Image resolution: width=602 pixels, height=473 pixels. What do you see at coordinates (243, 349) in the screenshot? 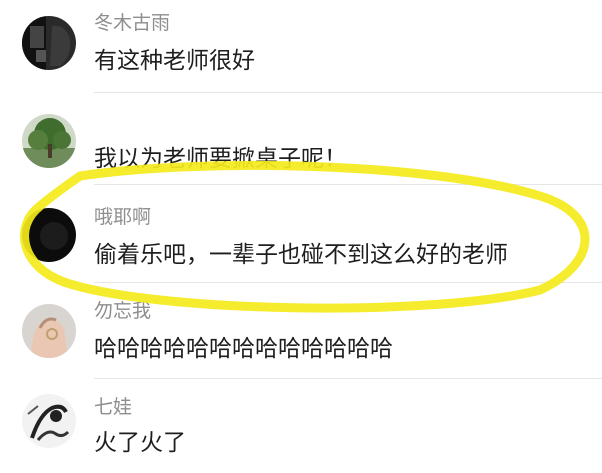
I see `comment-text: 哈哈哈哈哈哈哈哈哈哈哈哈哈` at bounding box center [243, 349].